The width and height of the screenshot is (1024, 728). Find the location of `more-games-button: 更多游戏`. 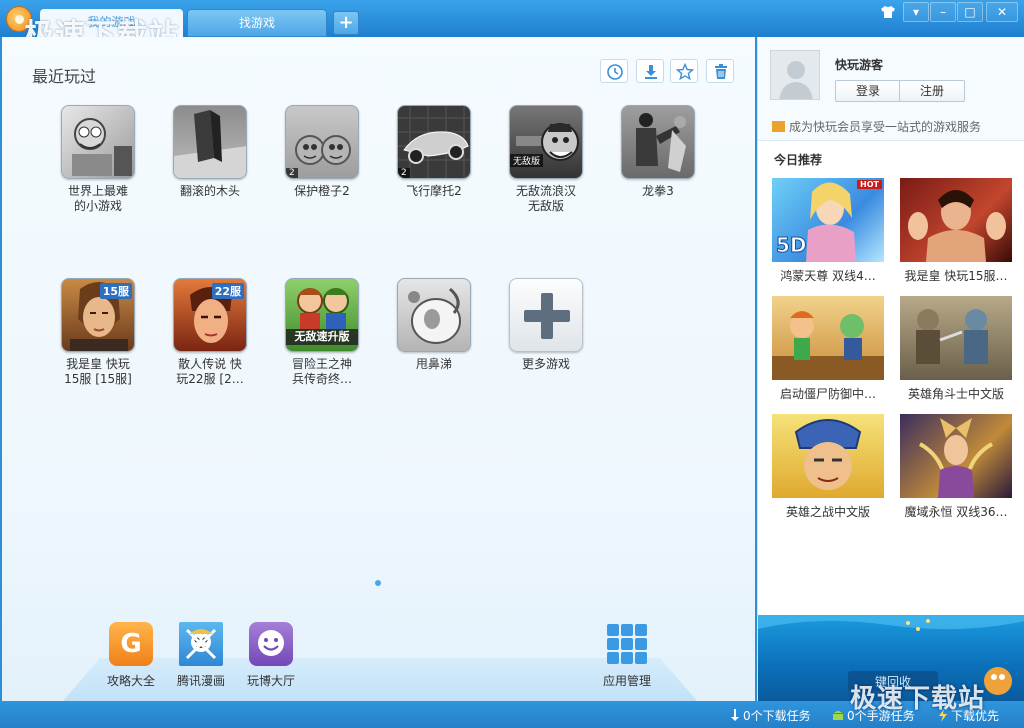

more-games-button: 更多游戏 is located at coordinates (546, 325).